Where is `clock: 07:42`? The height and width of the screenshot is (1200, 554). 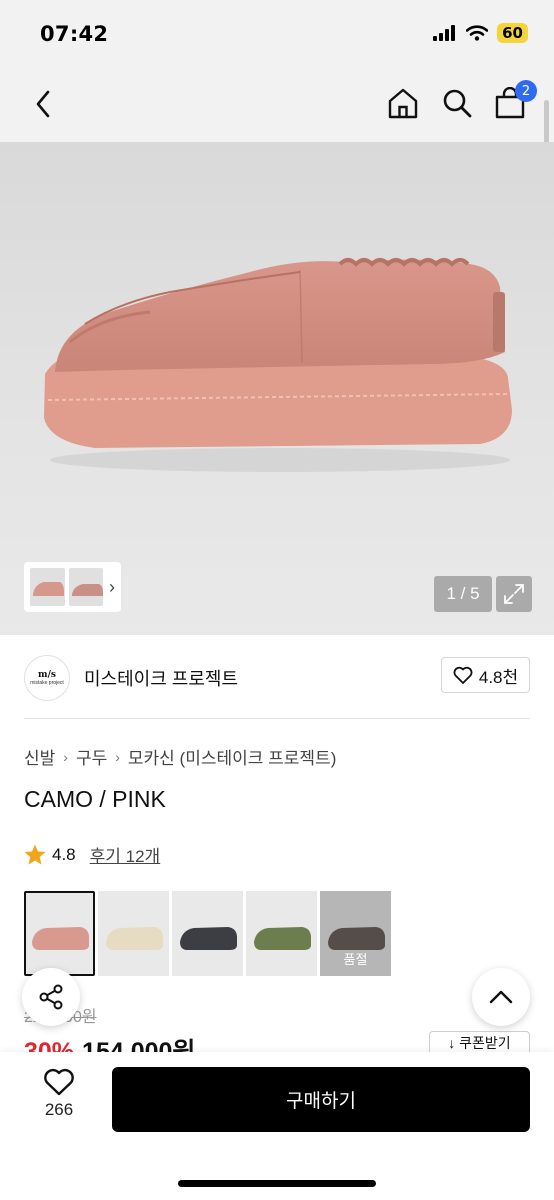 clock: 07:42 is located at coordinates (74, 34).